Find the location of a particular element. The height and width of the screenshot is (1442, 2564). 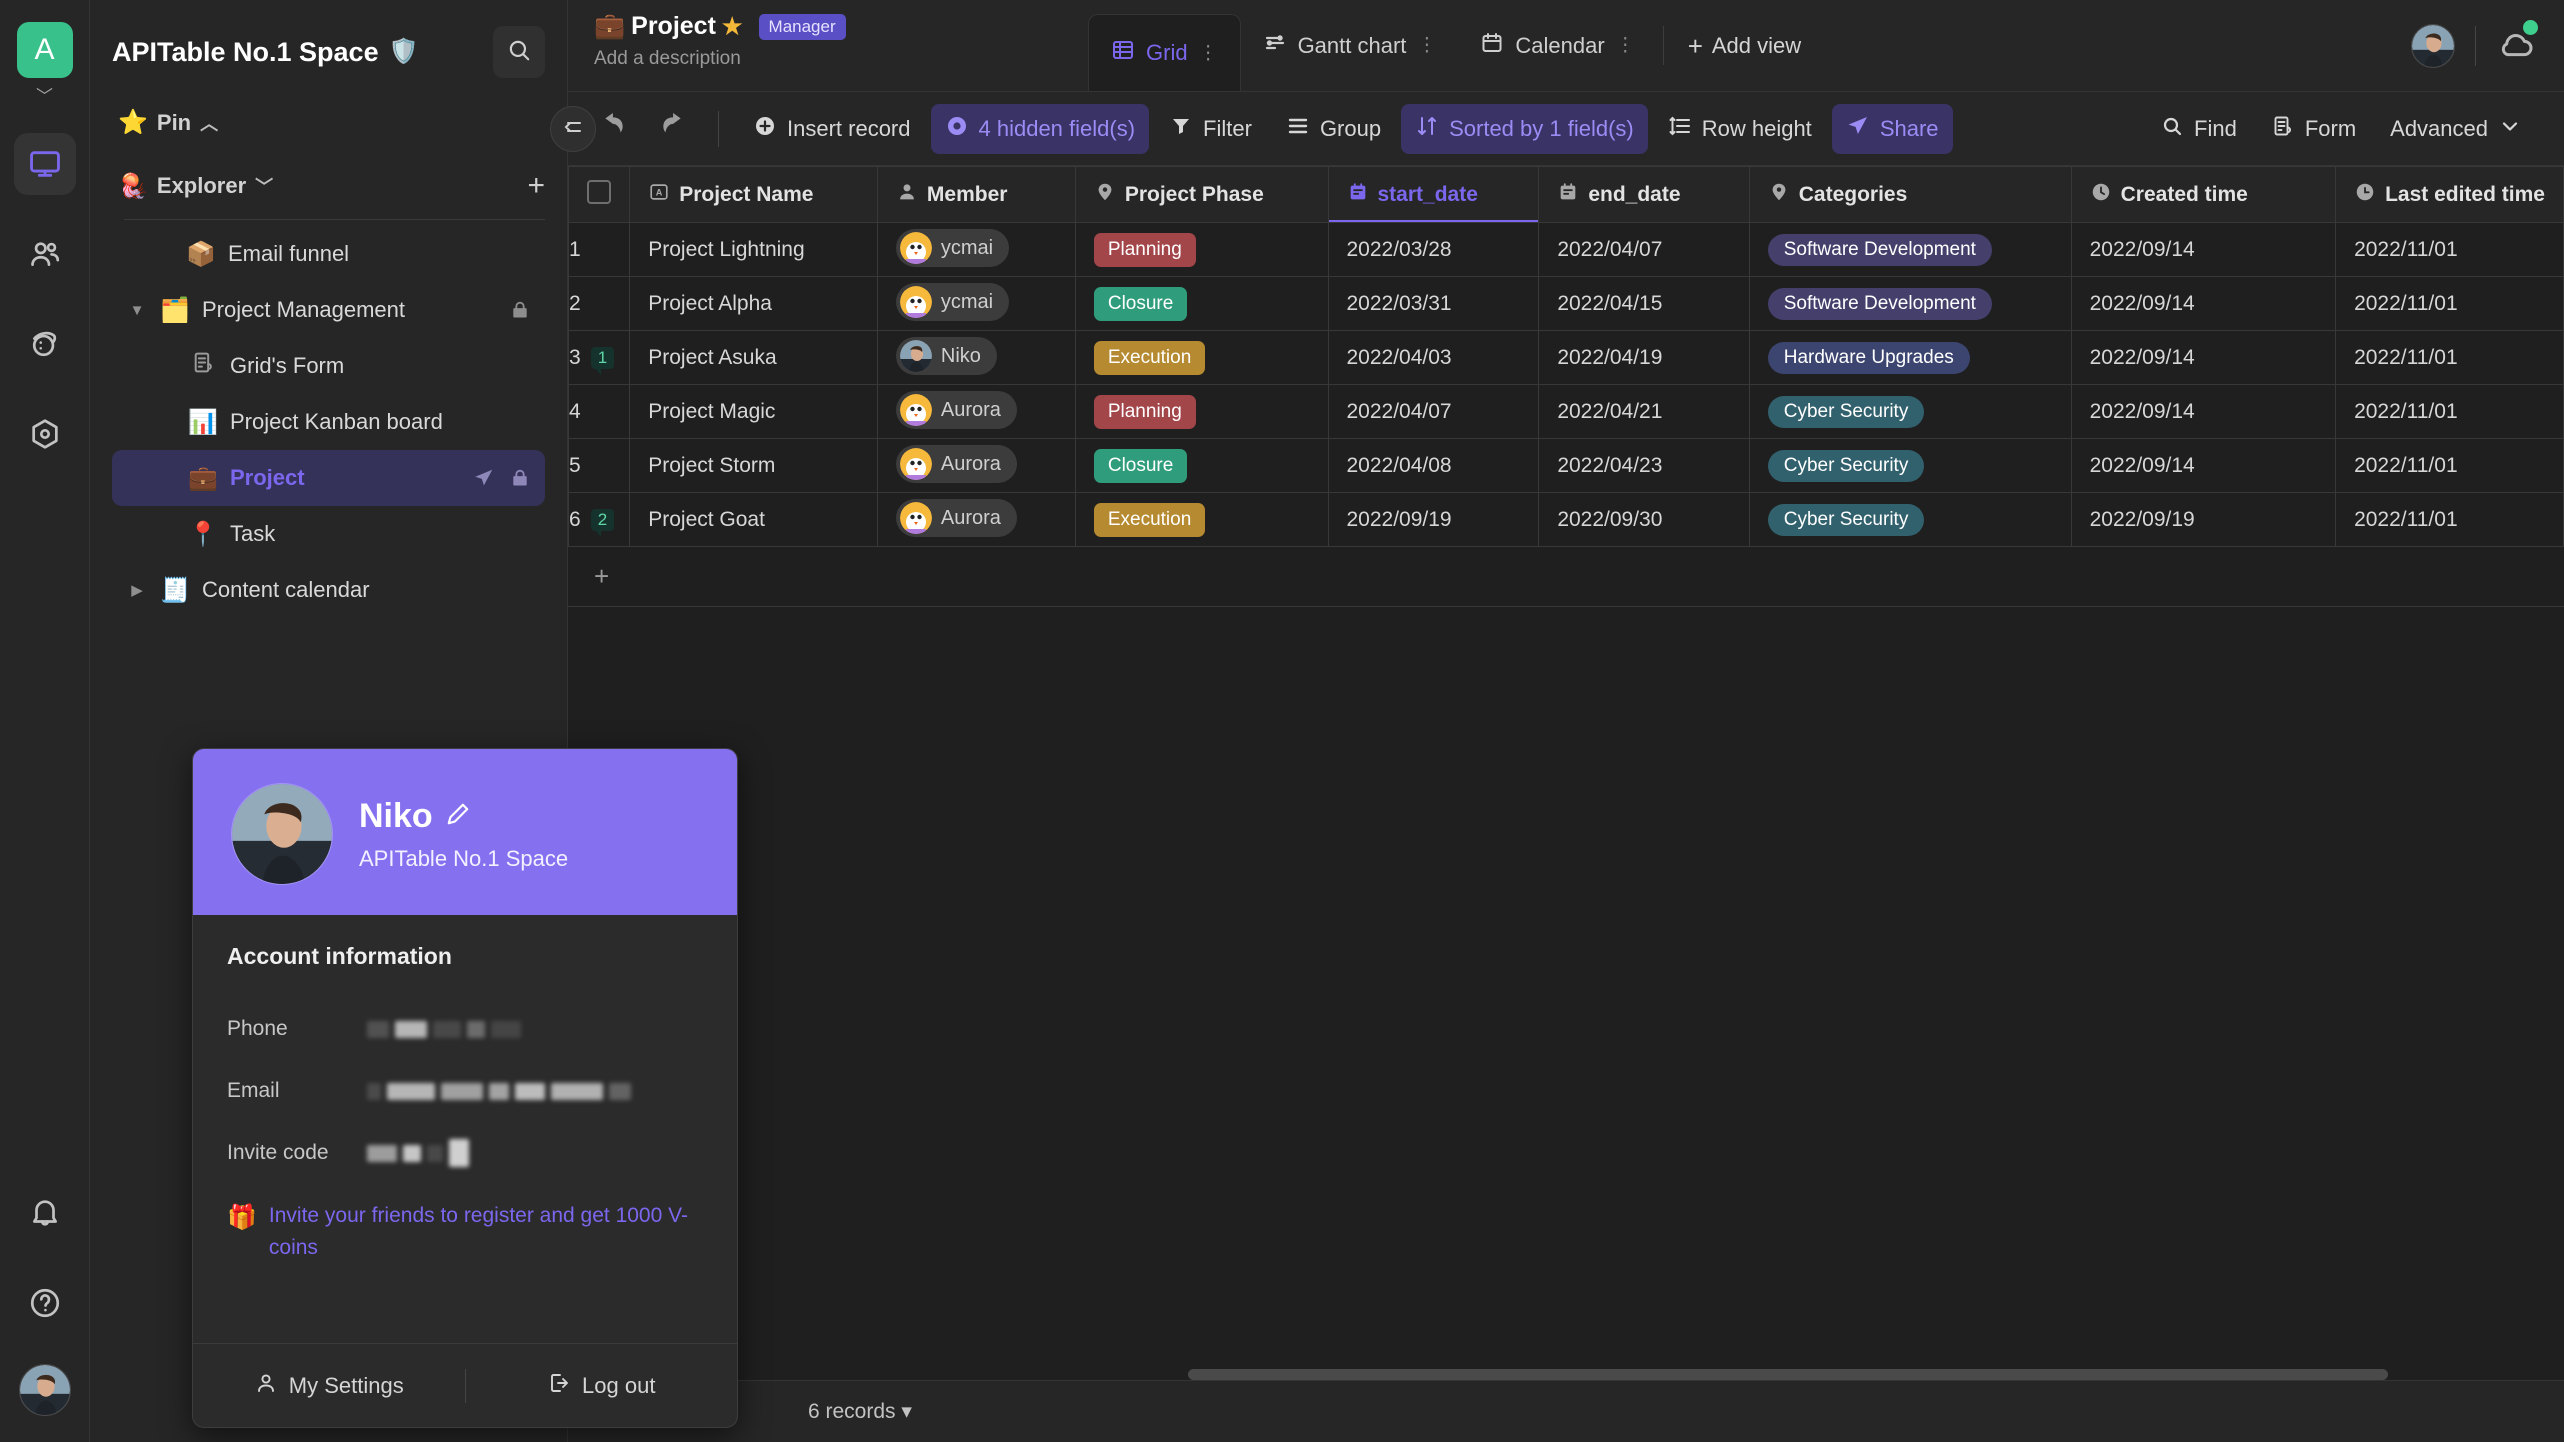

space-switch-chevron-down-icon: ﹀ is located at coordinates (44, 96).